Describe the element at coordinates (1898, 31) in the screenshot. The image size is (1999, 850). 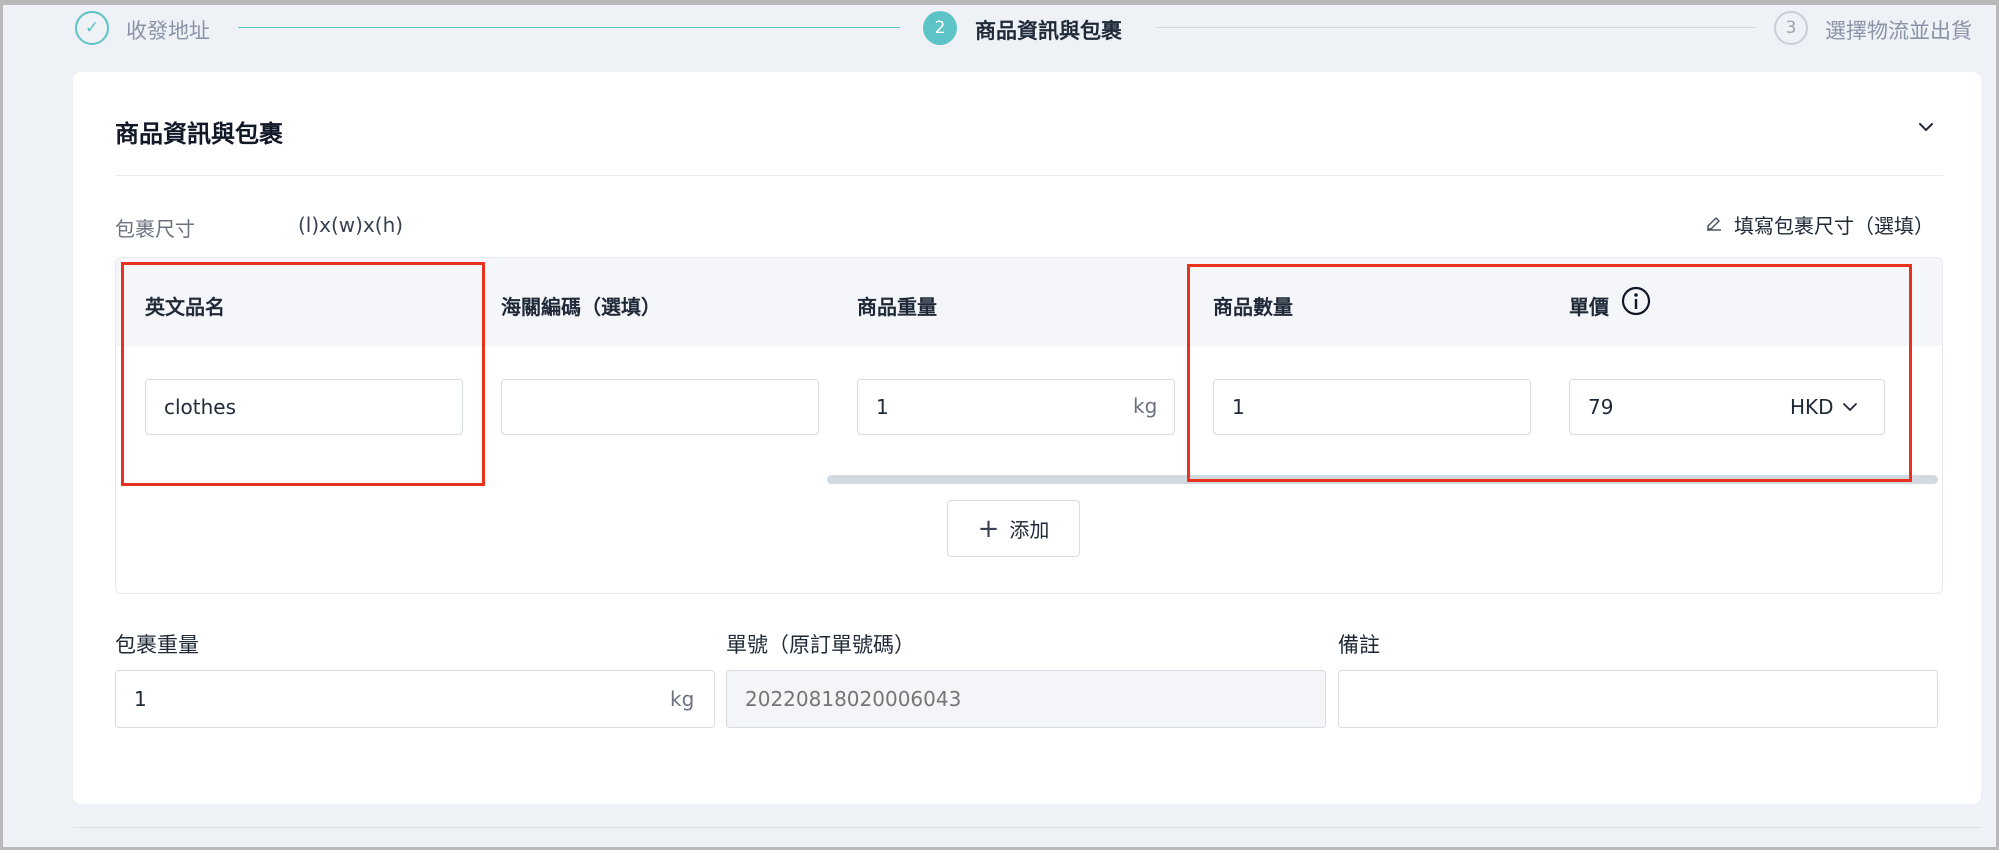
I see `step-3-label: 選擇物流並出貨` at that location.